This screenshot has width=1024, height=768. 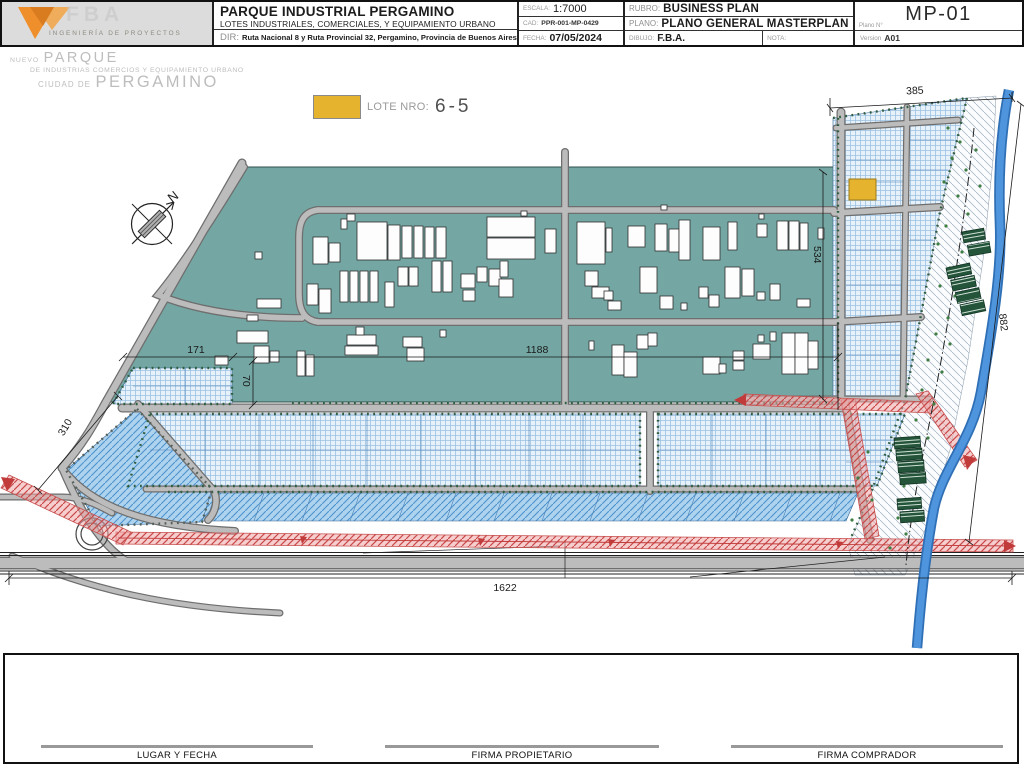 What do you see at coordinates (522, 755) in the screenshot?
I see `signature-label-propietario: FIRMA PROPIETARIO` at bounding box center [522, 755].